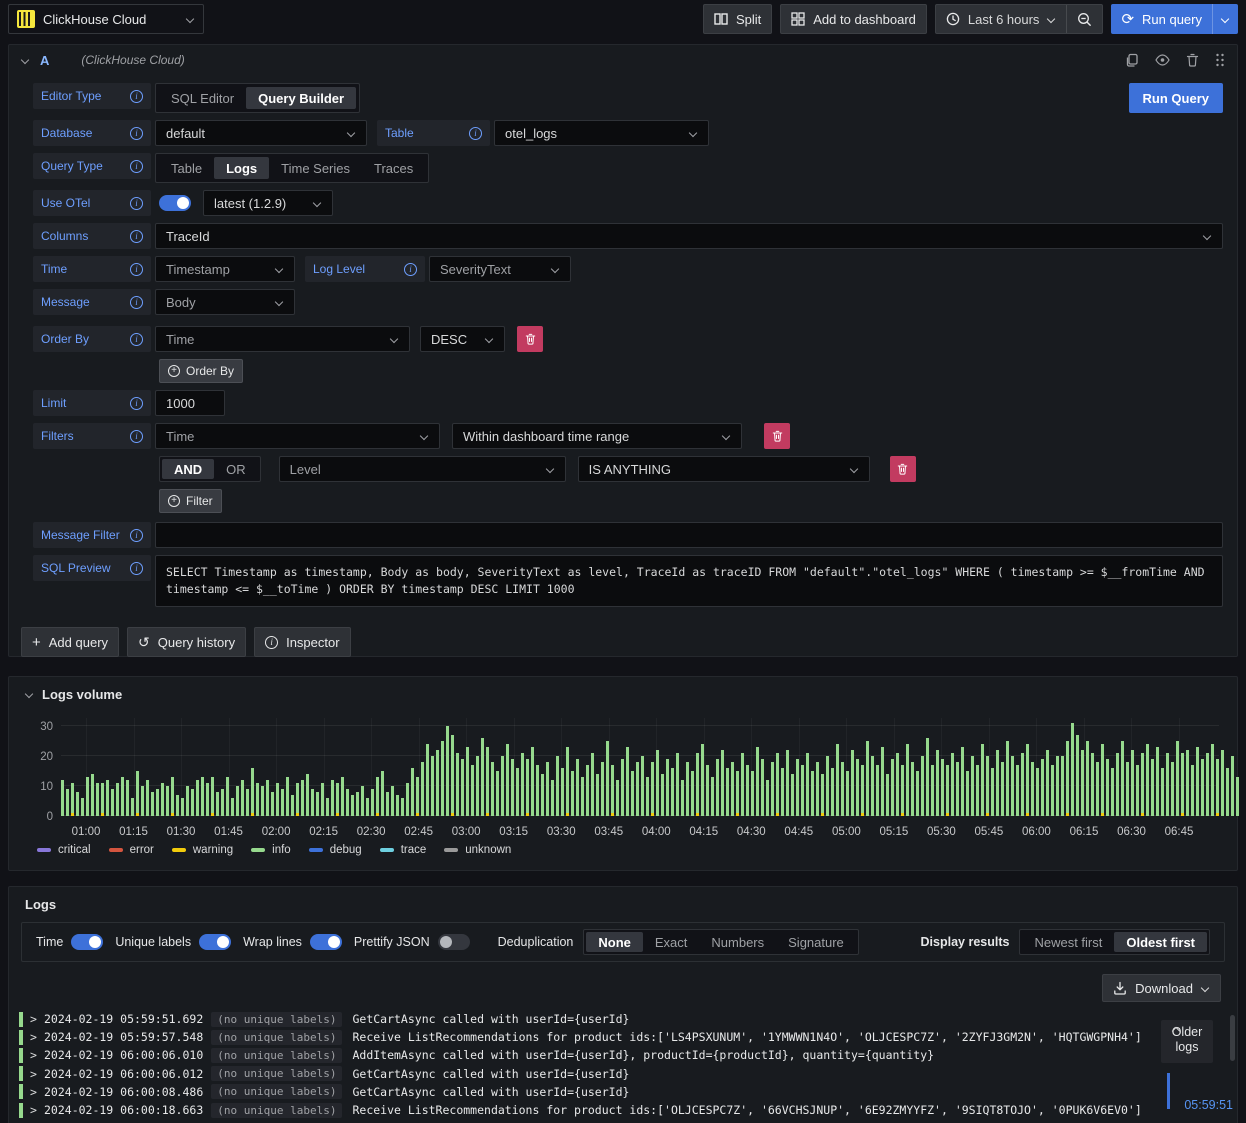 The height and width of the screenshot is (1123, 1246). Describe the element at coordinates (500, 269) in the screenshot. I see `log-level-select: SeverityText` at that location.